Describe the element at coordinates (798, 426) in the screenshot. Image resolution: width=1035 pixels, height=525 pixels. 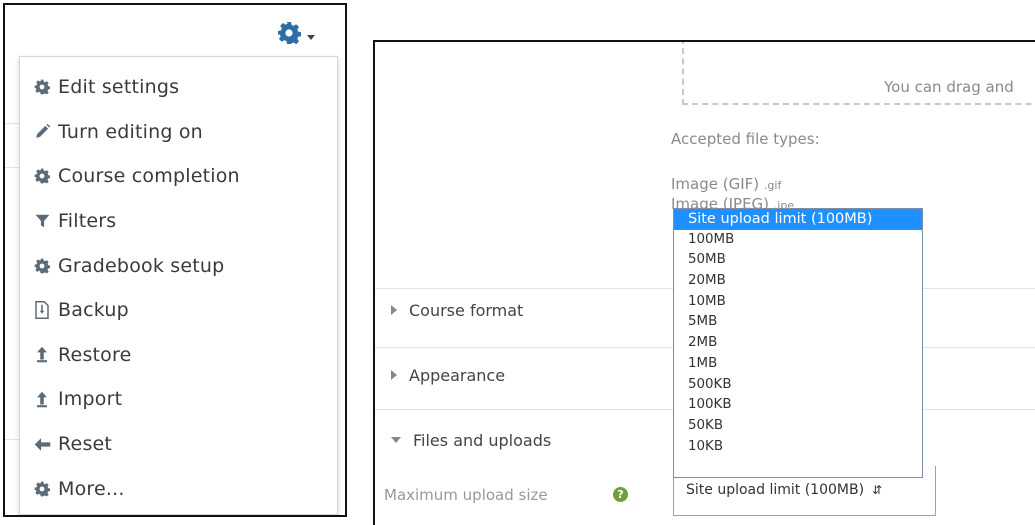
I see `option-50kb: 50KB` at that location.